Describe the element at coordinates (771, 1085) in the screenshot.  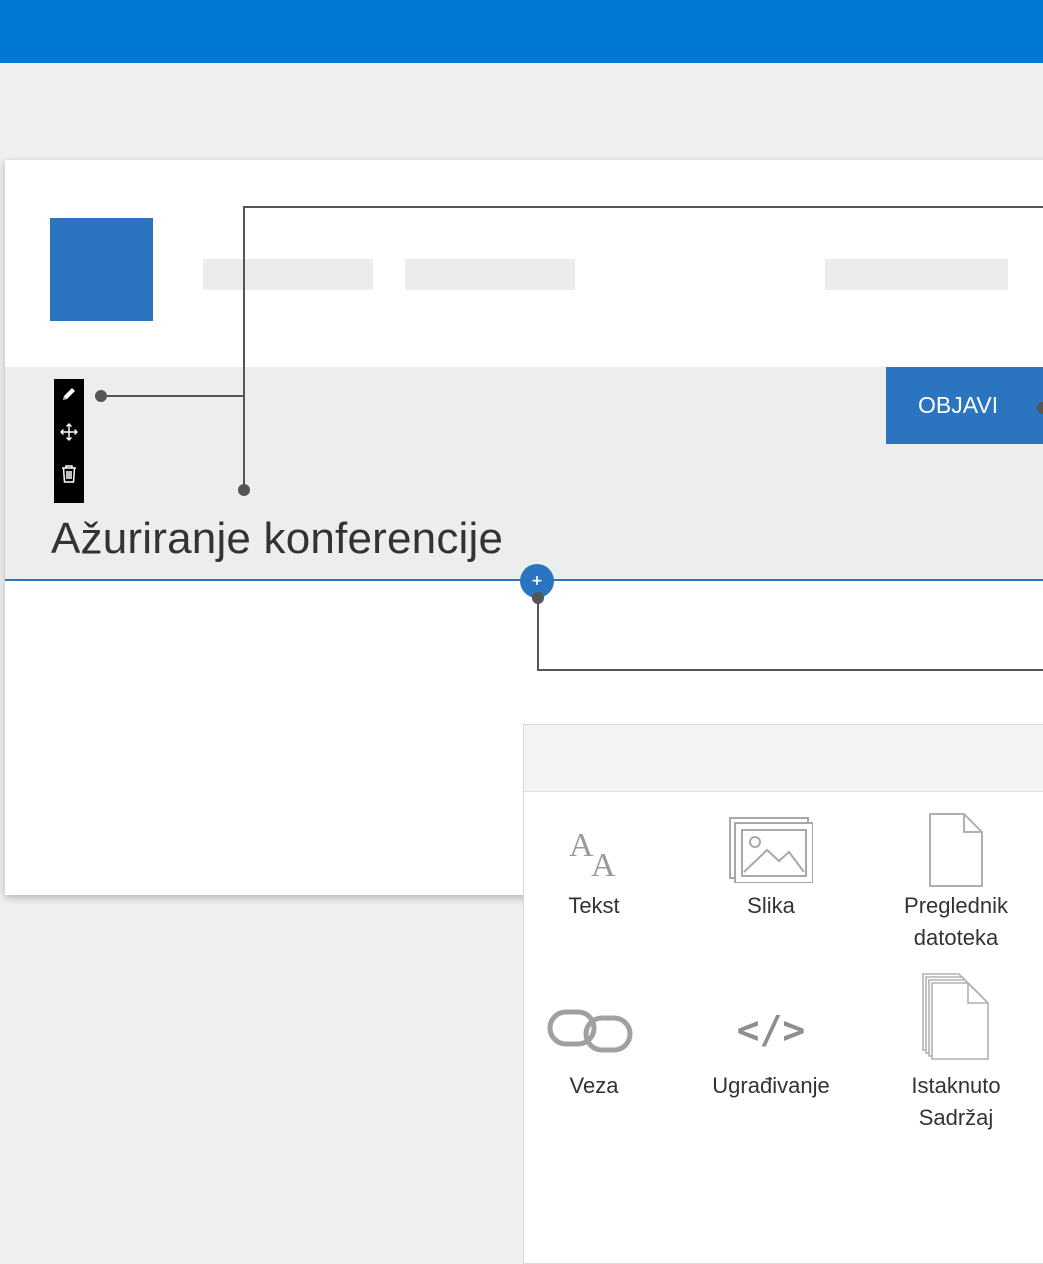
I see `toolbox-item-label: Ugrađivanje` at that location.